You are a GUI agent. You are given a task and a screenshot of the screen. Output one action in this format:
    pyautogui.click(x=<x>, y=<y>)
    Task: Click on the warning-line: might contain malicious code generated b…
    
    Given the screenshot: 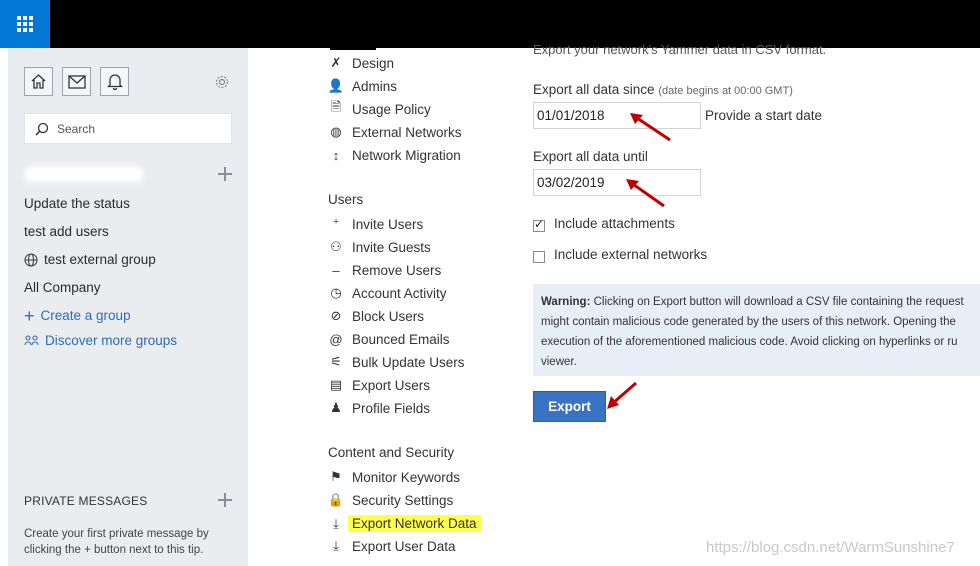 What is the action you would take?
    pyautogui.click(x=748, y=322)
    